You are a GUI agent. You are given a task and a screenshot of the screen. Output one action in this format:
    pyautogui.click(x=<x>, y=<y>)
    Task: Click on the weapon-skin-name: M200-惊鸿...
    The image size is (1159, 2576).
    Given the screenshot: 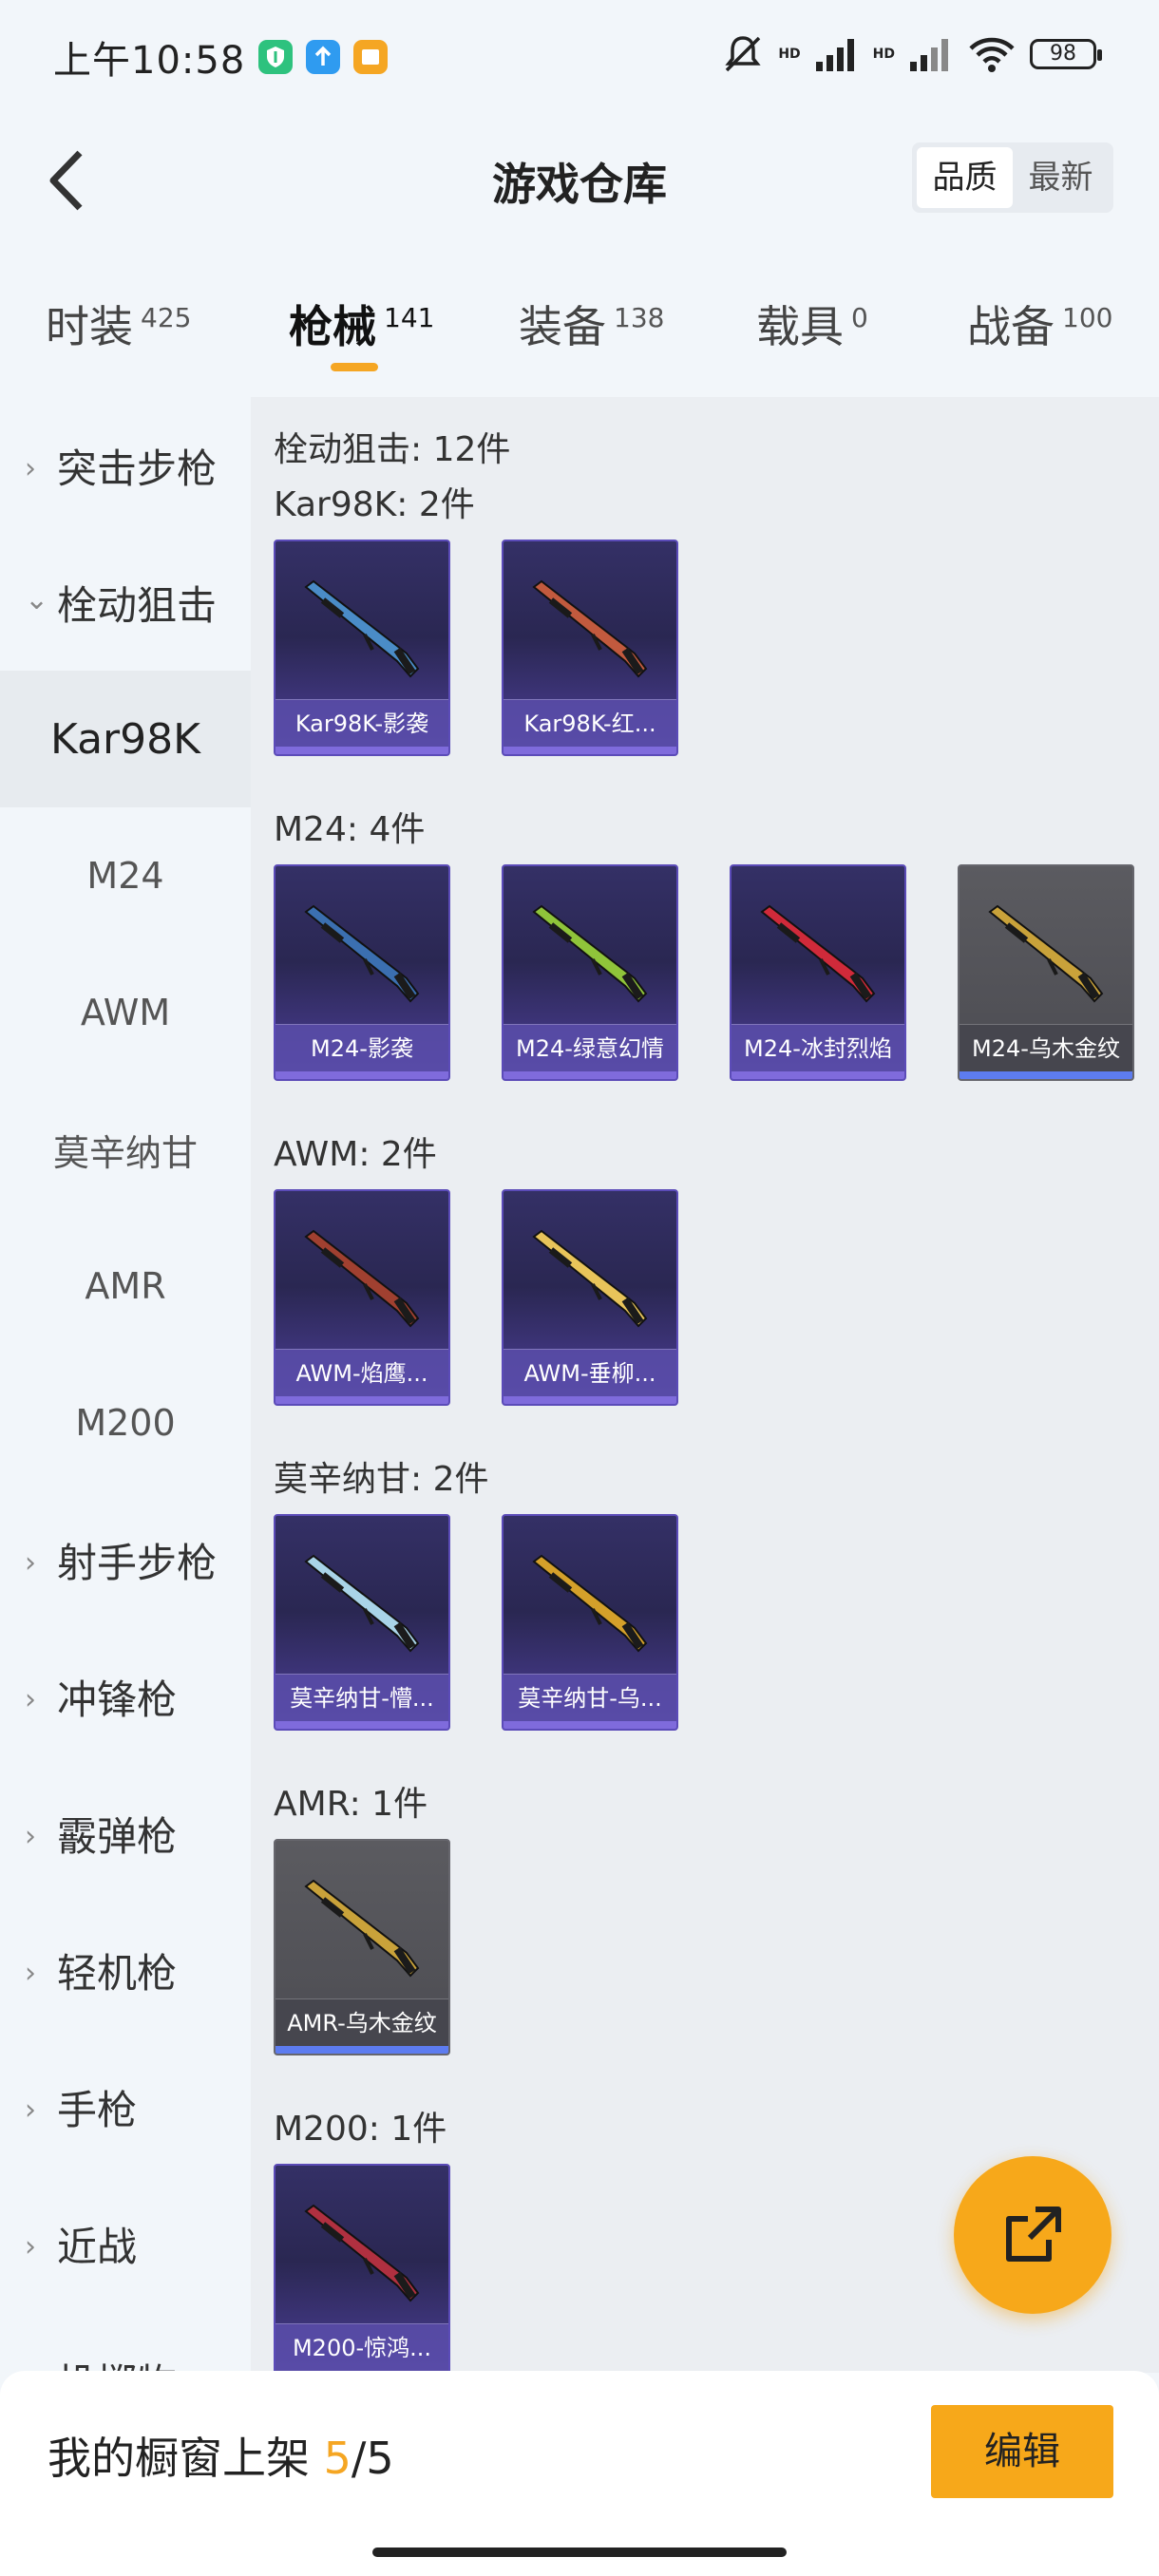 What is the action you would take?
    pyautogui.click(x=362, y=2347)
    